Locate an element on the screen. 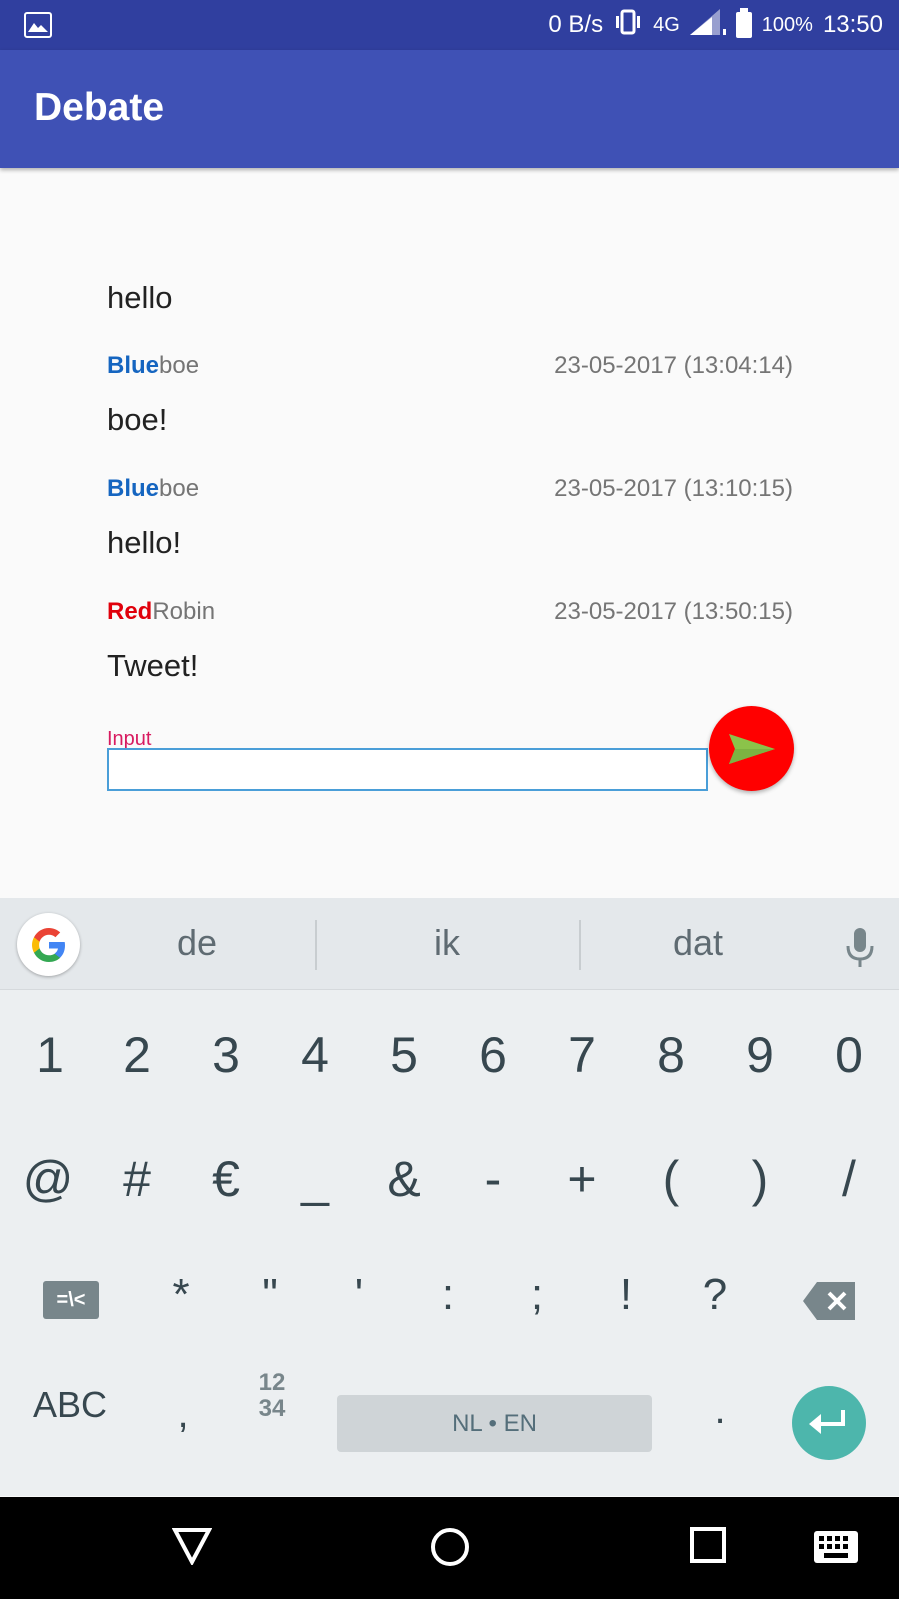  message-item: Blueboe 23-05-2017 (13:04:14) boe! is located at coordinates (450, 395).